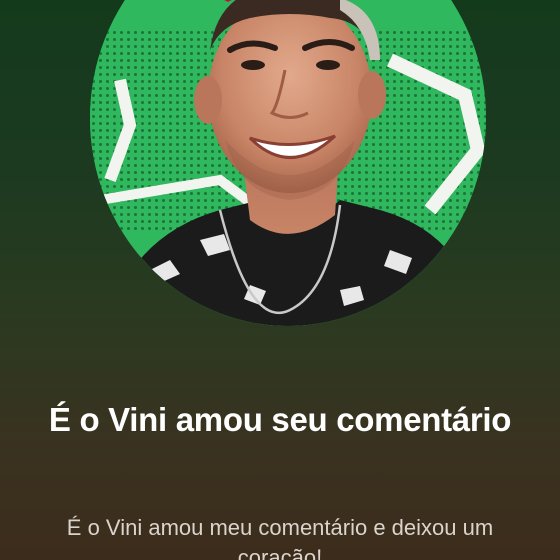  I want to click on notification-title: É o Vini amou seu comentário, so click(280, 419).